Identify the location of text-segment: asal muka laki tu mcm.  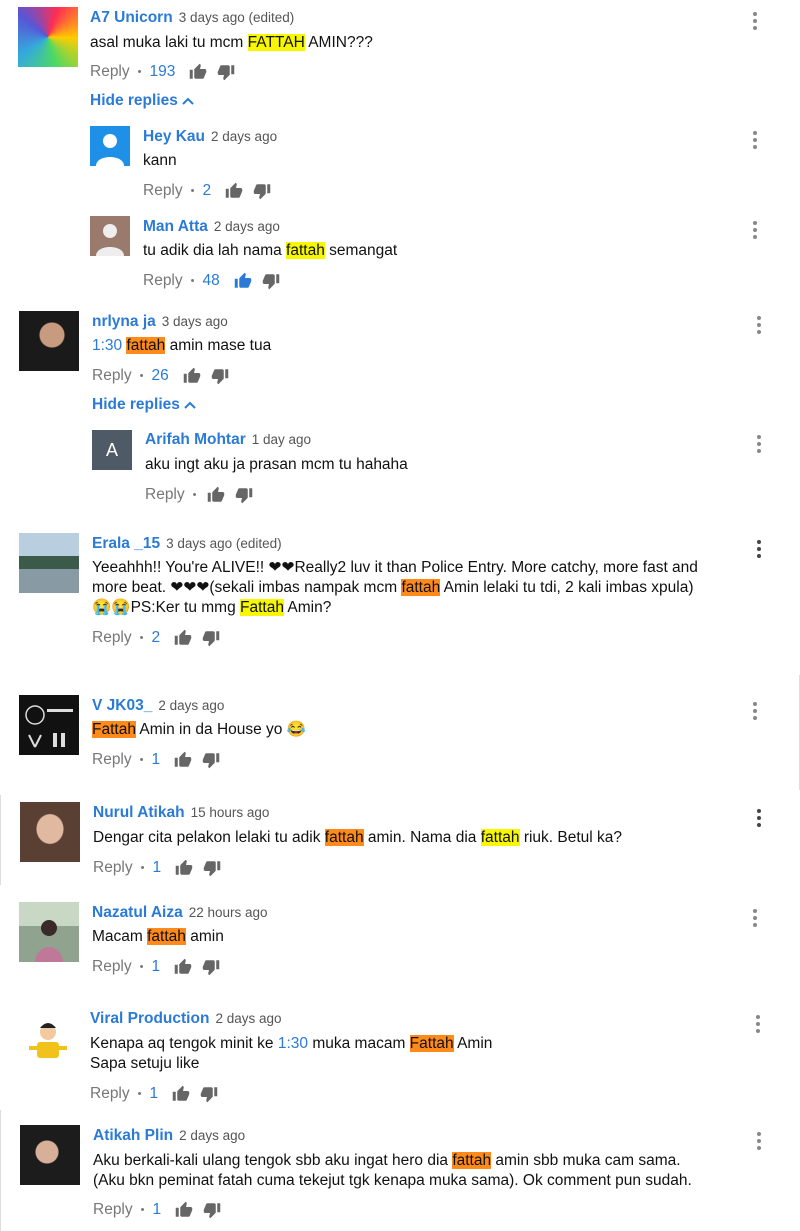
(169, 42).